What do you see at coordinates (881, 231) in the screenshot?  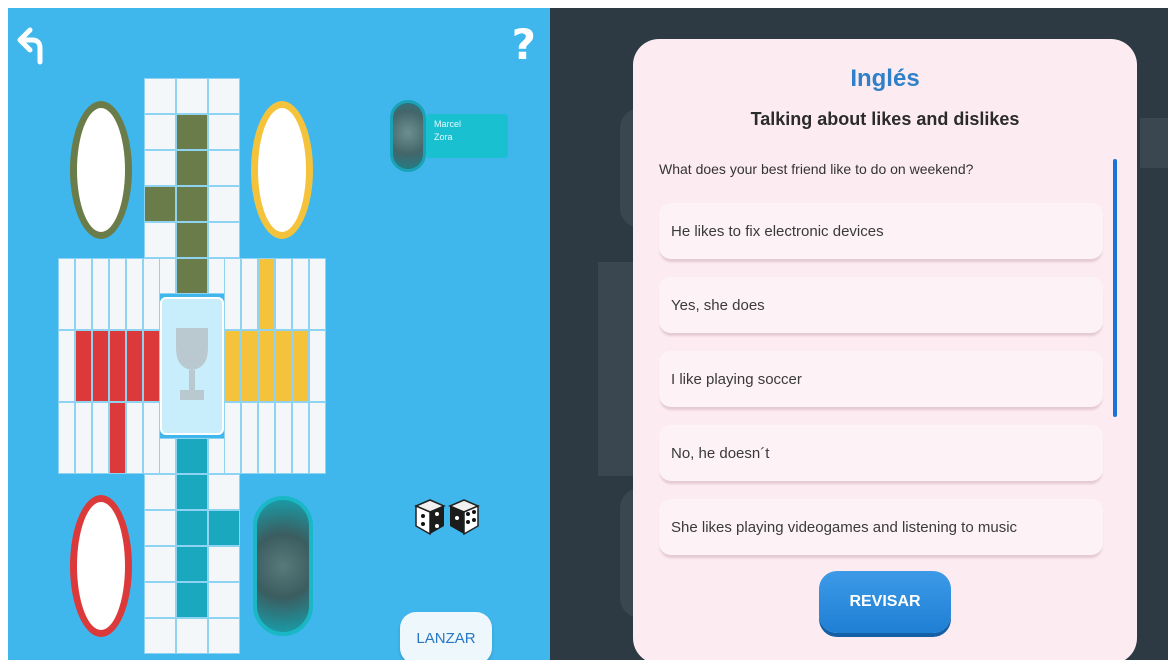 I see `answer-option: He likes to fix electronic devices` at bounding box center [881, 231].